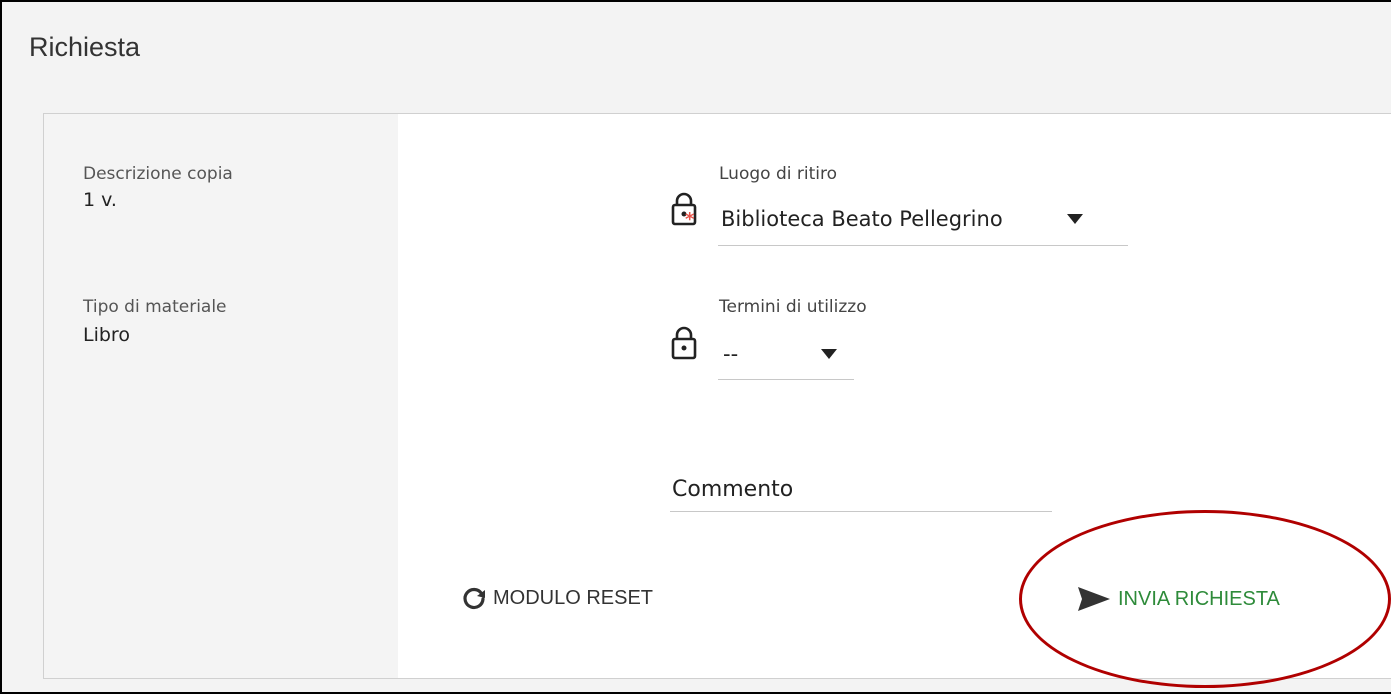 This screenshot has height=694, width=1391. Describe the element at coordinates (1094, 599) in the screenshot. I see `send-icon` at that location.